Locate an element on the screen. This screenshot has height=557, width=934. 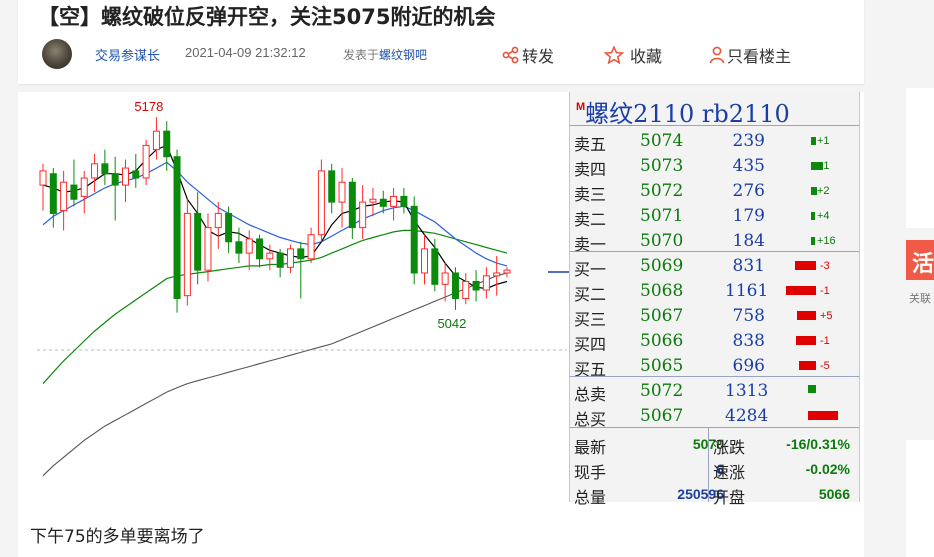
ask-row: 卖五 5074 239 +1 is located at coordinates (714, 141).